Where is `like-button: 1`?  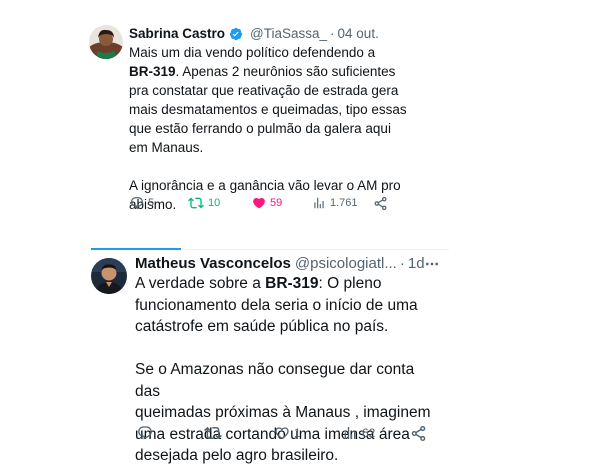
like-button: 1 is located at coordinates (287, 433).